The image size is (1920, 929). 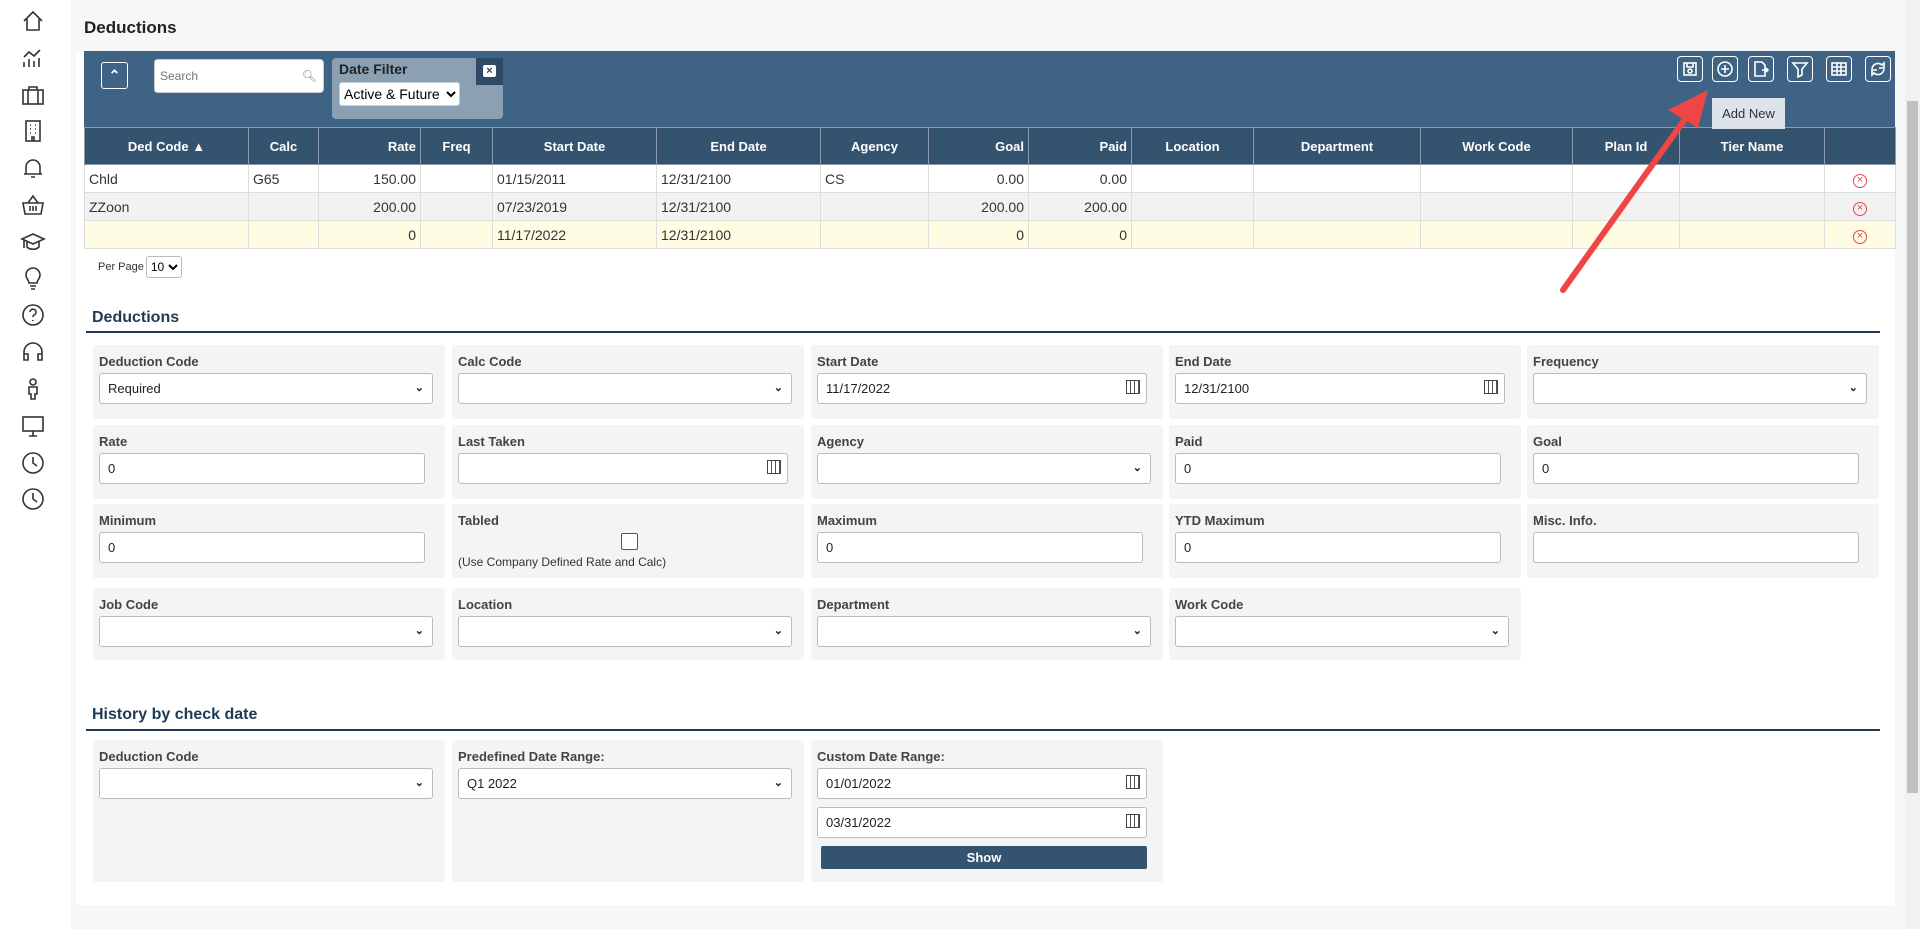 What do you see at coordinates (629, 541) in the screenshot?
I see `tabled-checkbox` at bounding box center [629, 541].